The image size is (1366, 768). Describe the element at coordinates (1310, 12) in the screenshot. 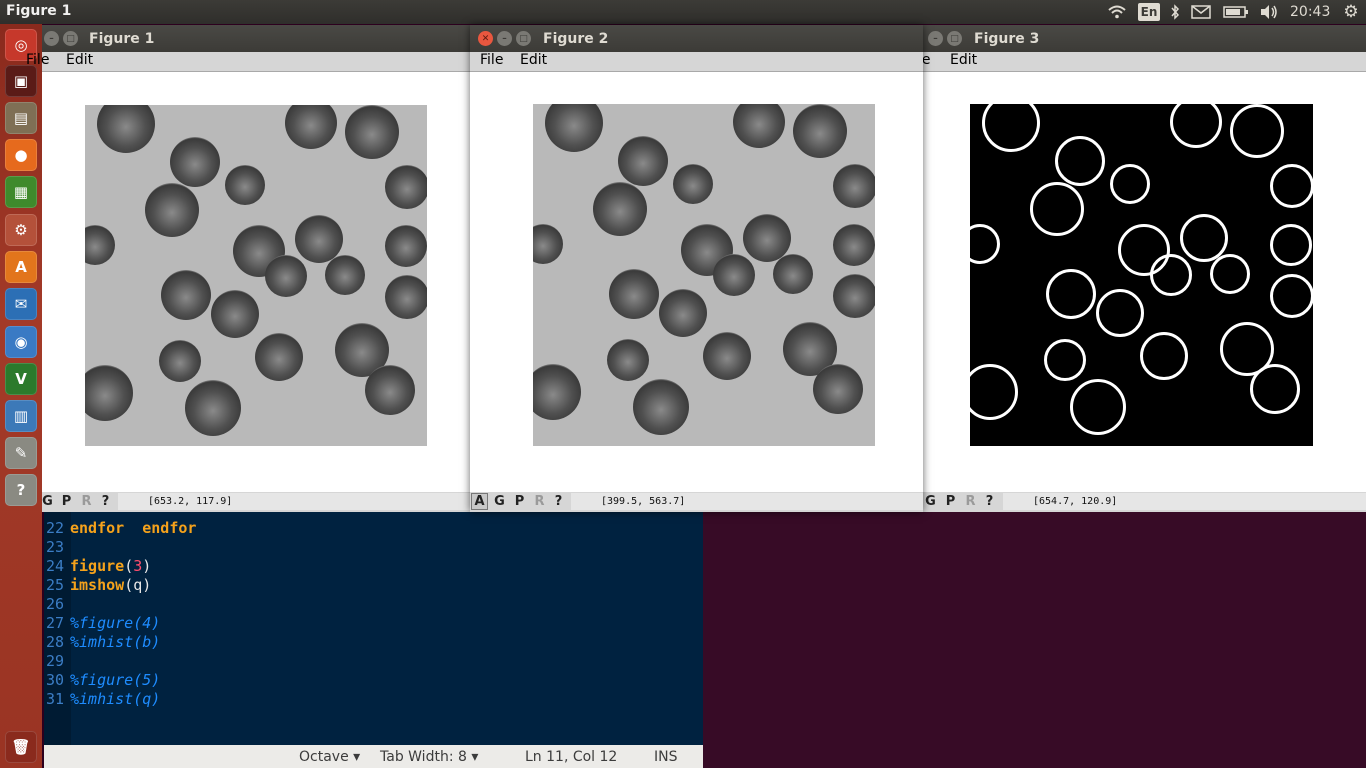

I see `clock: 20:43` at that location.